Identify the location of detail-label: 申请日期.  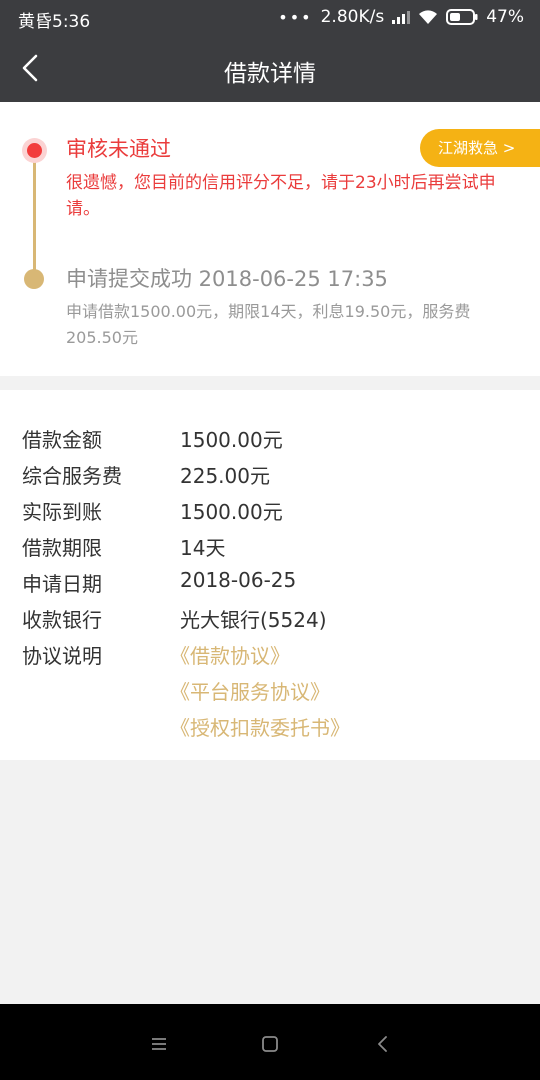
(62, 584).